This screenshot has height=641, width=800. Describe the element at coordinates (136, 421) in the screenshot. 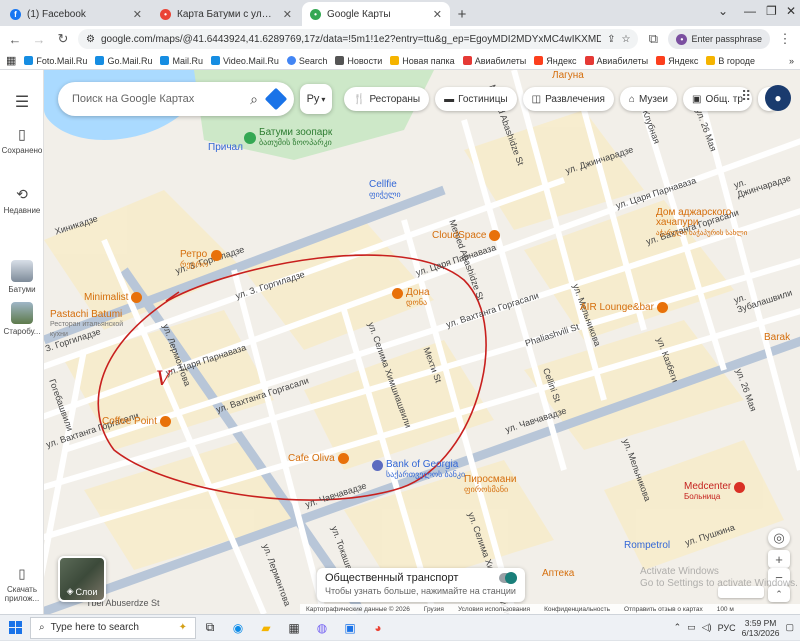

I see `poi-coffee-point: Coffee Point` at that location.